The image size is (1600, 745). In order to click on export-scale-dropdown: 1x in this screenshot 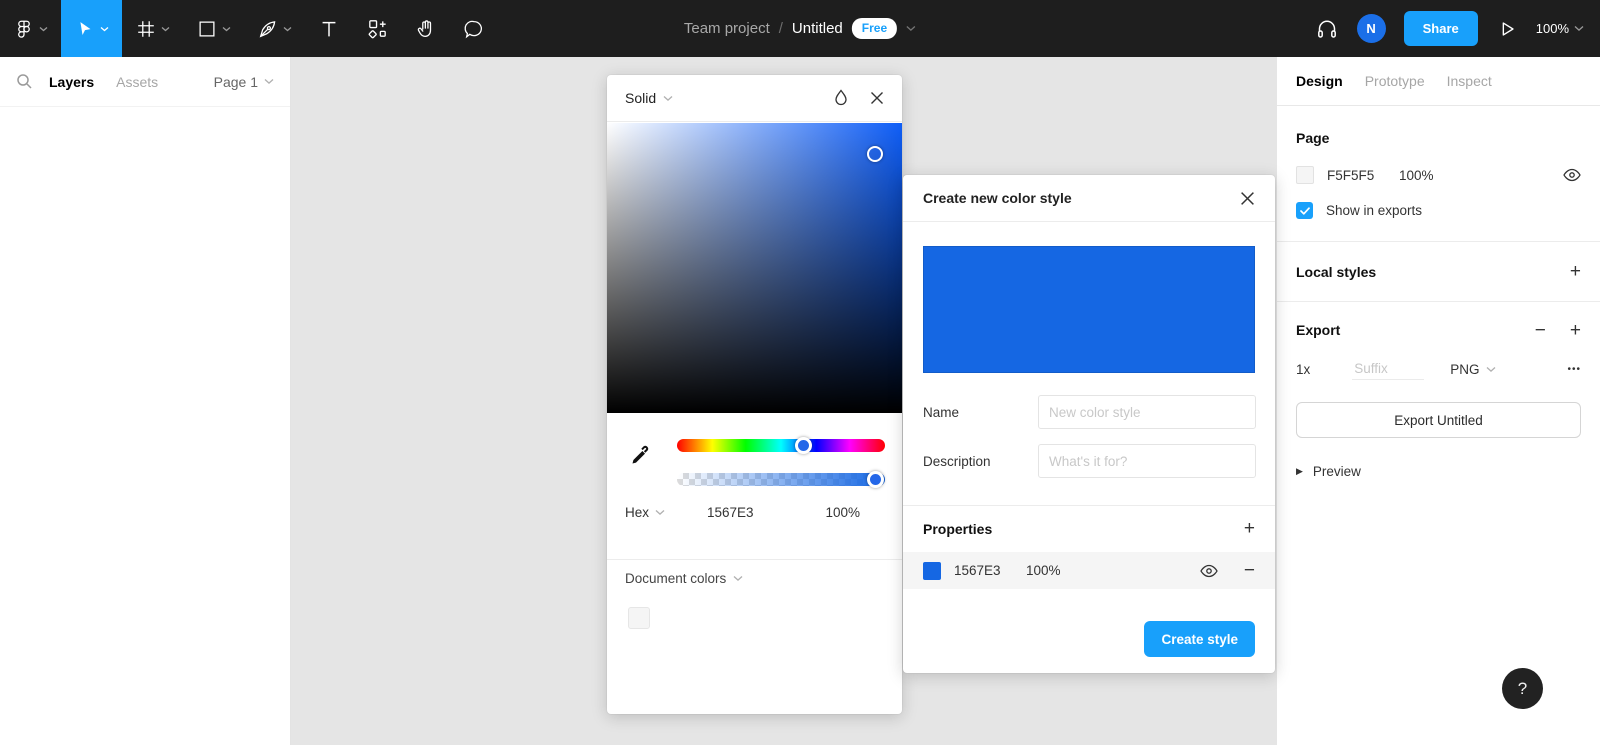, I will do `click(1303, 369)`.